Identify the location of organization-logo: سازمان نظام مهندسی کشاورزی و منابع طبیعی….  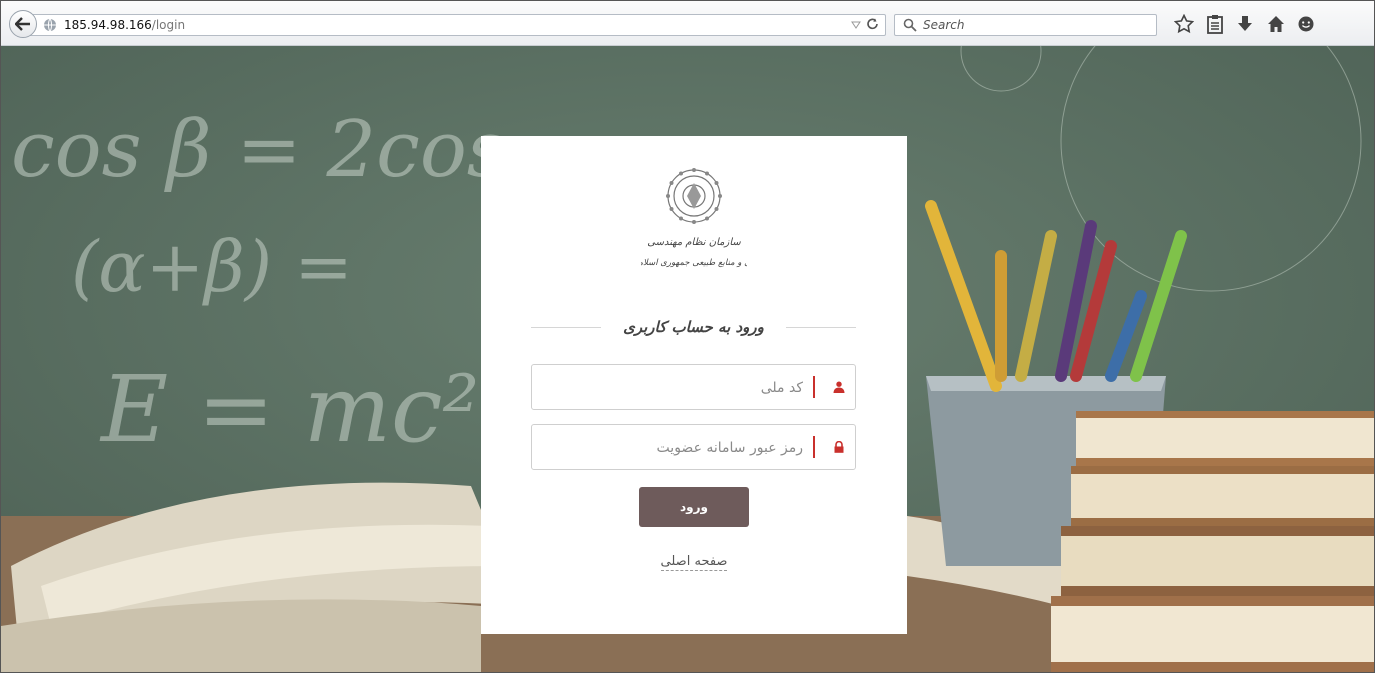
(694, 218).